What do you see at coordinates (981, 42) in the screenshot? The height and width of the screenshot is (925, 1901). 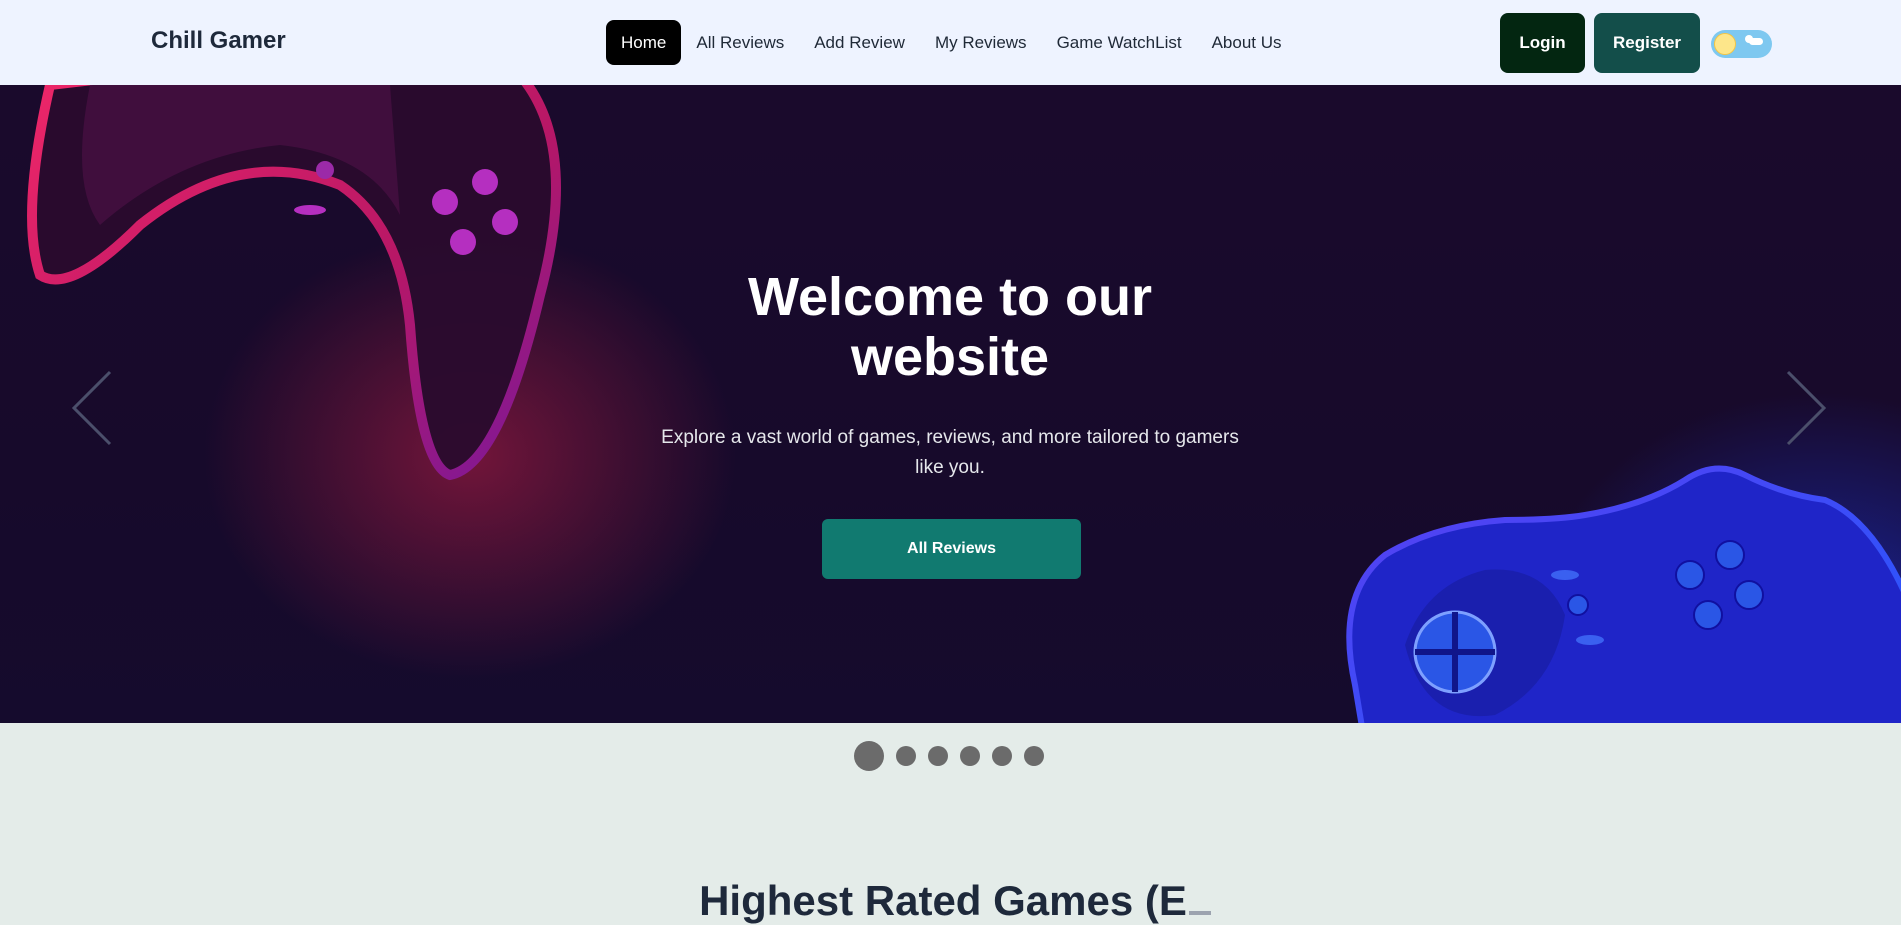 I see `nav-link-my-reviews: My Reviews` at bounding box center [981, 42].